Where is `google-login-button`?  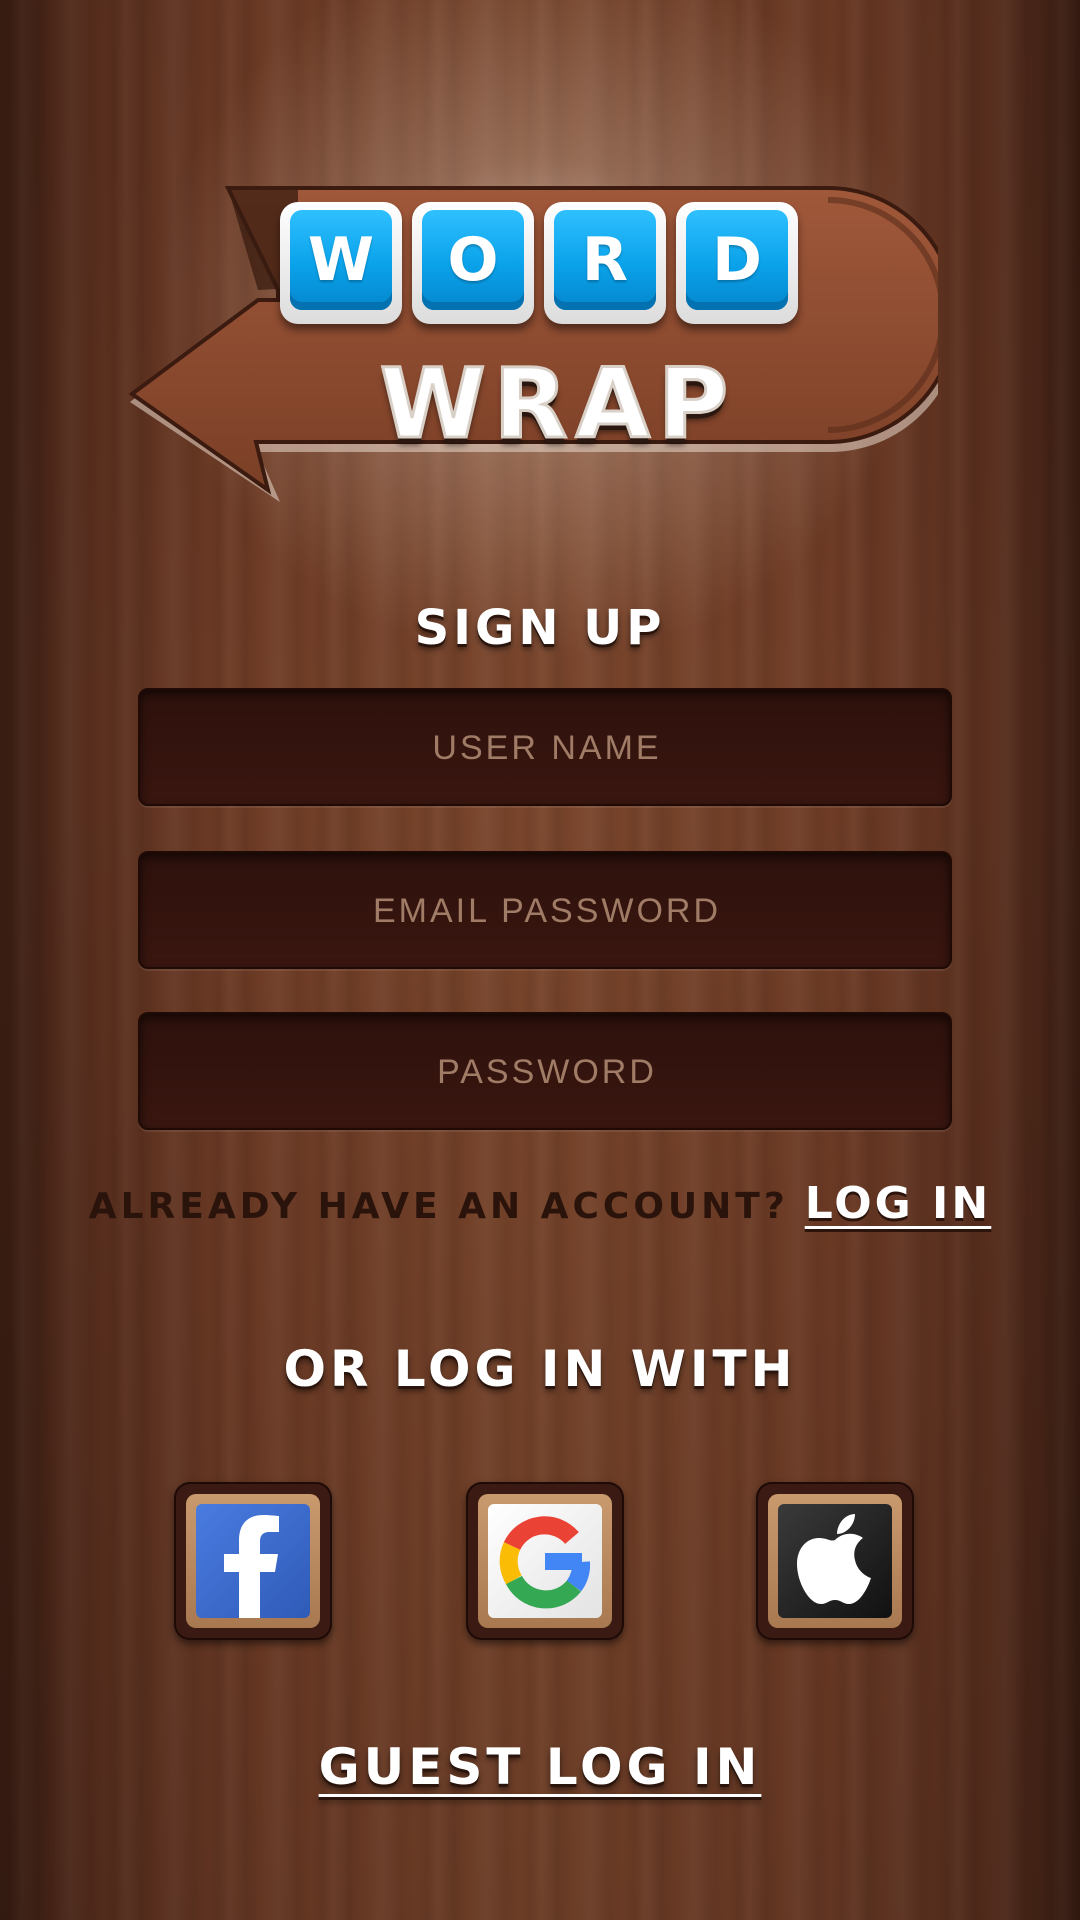
google-login-button is located at coordinates (545, 1561).